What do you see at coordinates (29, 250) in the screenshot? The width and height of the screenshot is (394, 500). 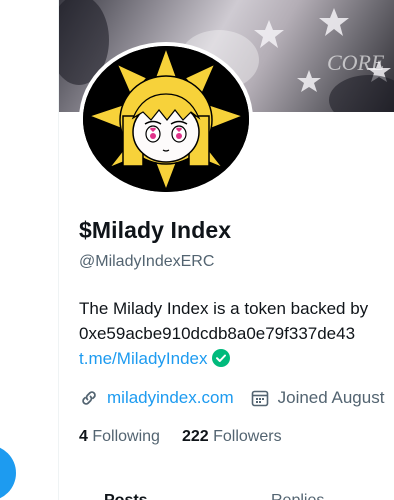 I see `left-nav-rail` at bounding box center [29, 250].